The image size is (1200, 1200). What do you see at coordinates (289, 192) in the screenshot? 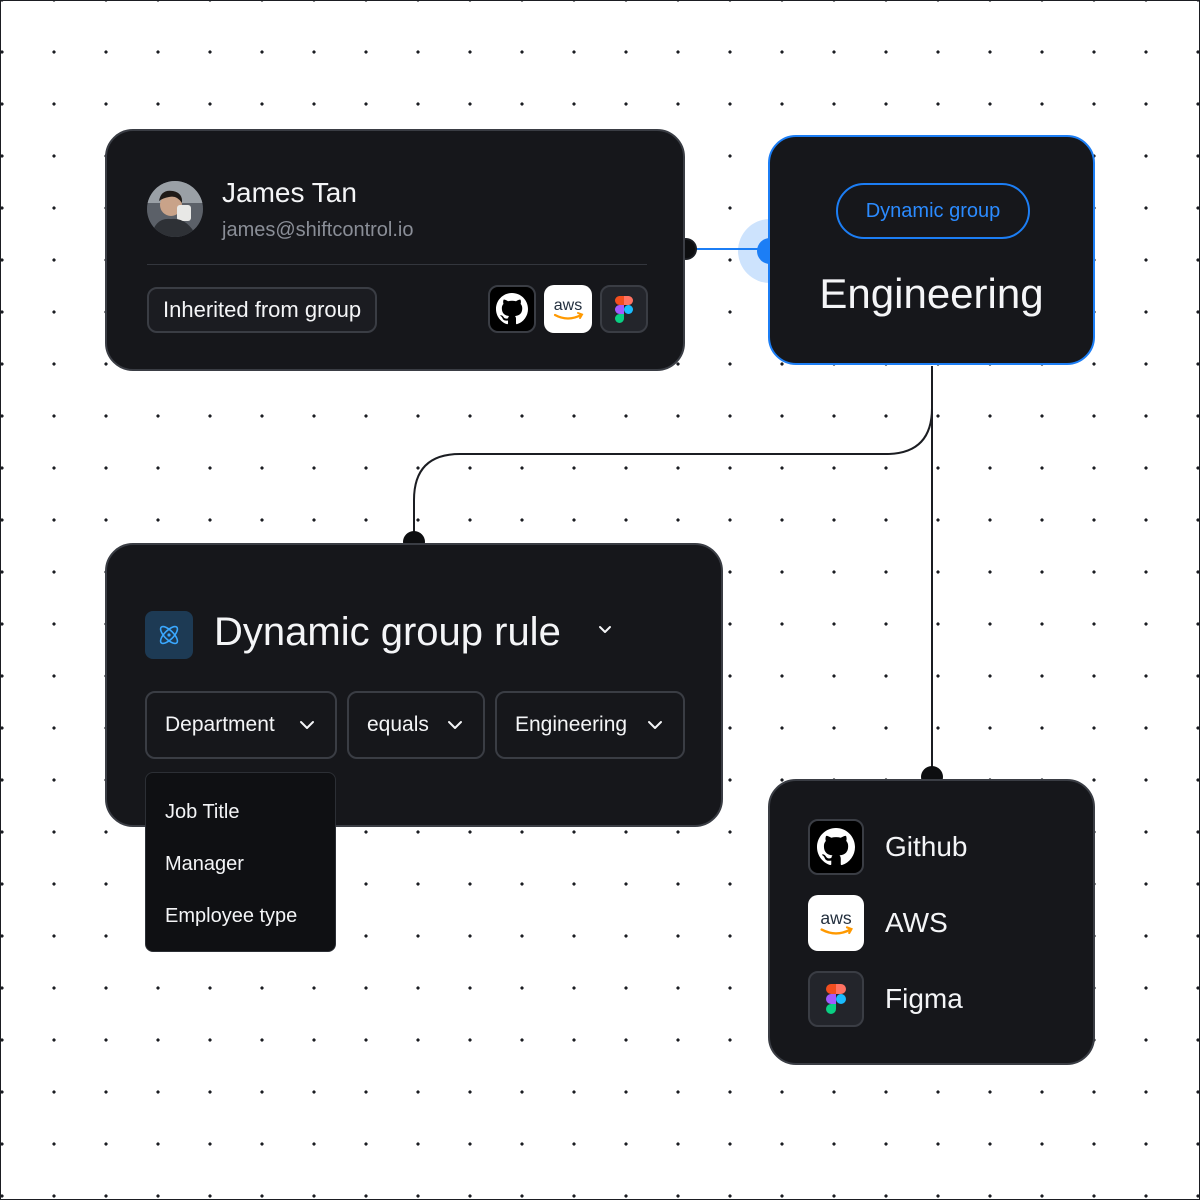
I see `user-name: James Tan` at bounding box center [289, 192].